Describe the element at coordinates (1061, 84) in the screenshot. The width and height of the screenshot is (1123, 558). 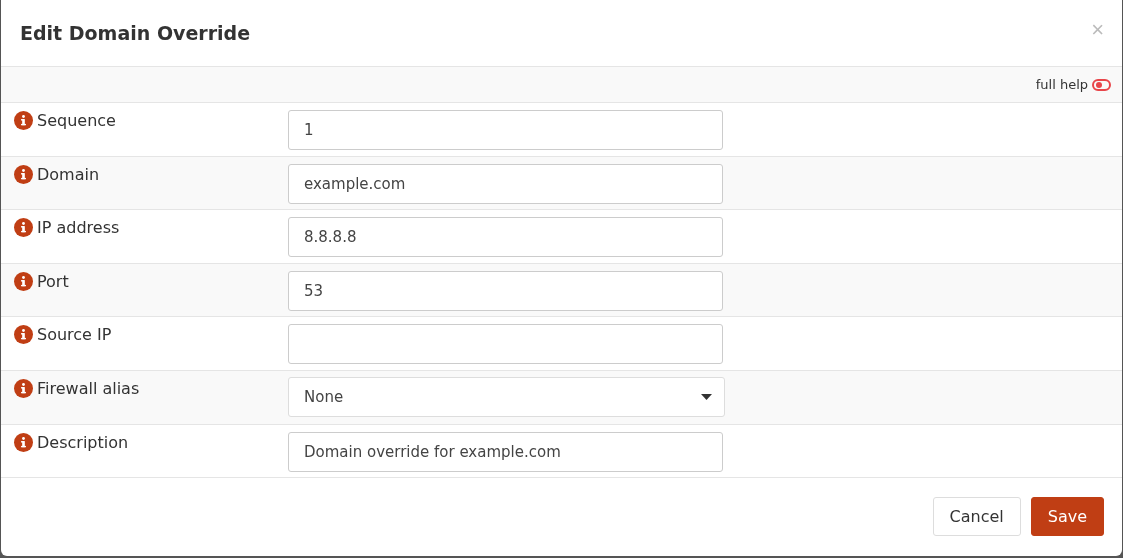
I see `help-label: full help` at that location.